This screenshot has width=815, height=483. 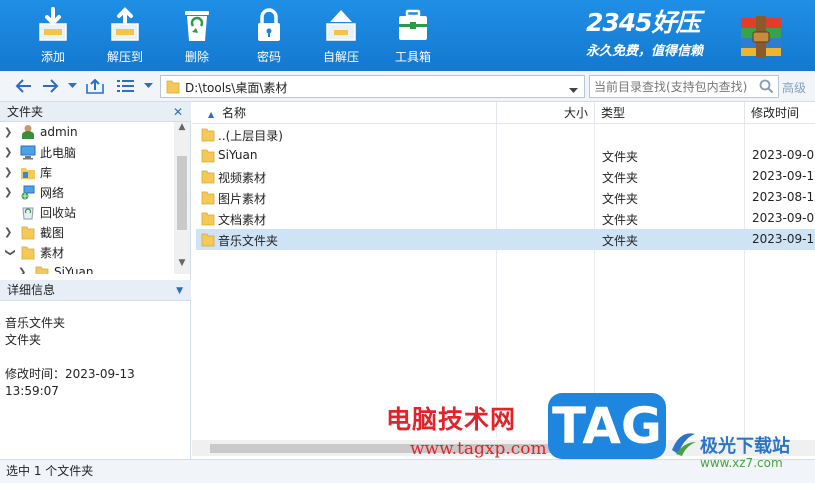 What do you see at coordinates (575, 113) in the screenshot?
I see `column-size-label: 大小` at bounding box center [575, 113].